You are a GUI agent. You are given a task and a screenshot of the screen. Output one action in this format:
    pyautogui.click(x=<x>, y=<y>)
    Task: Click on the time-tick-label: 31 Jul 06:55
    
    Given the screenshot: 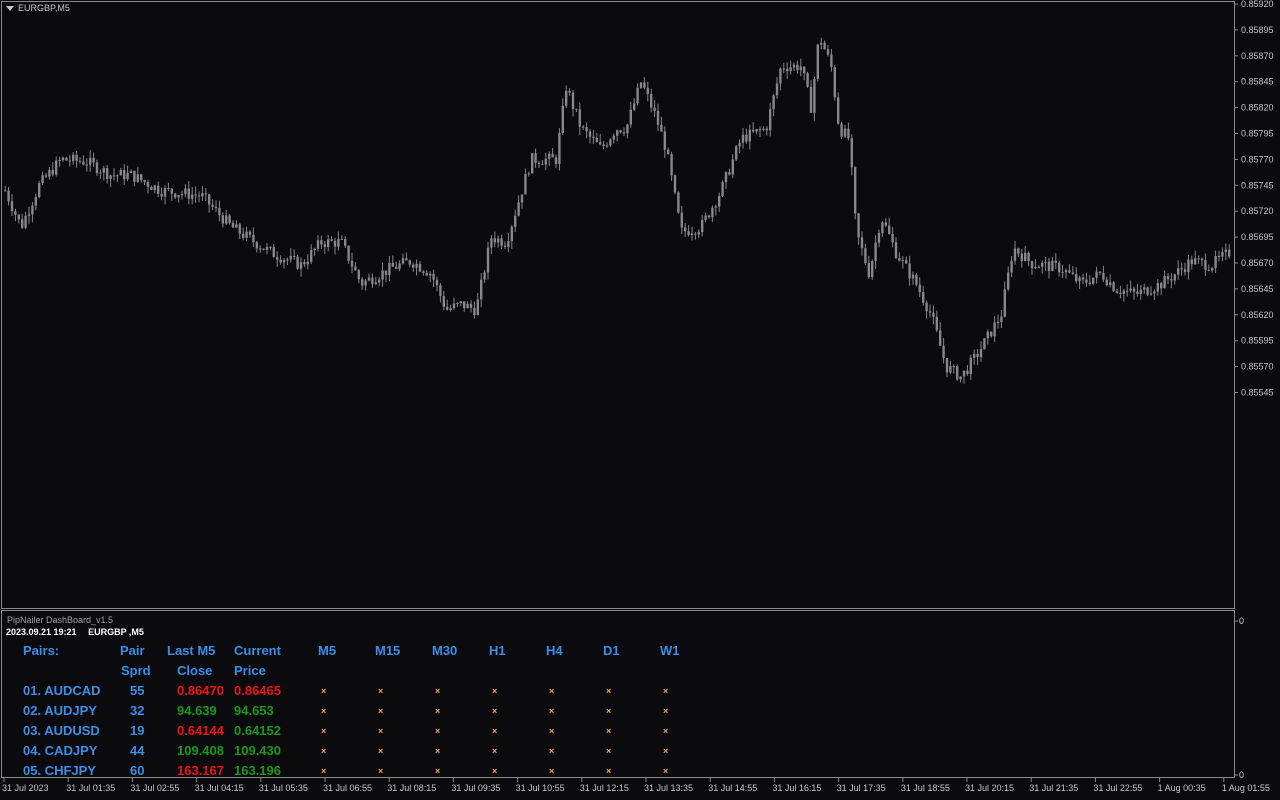 What is the action you would take?
    pyautogui.click(x=347, y=788)
    